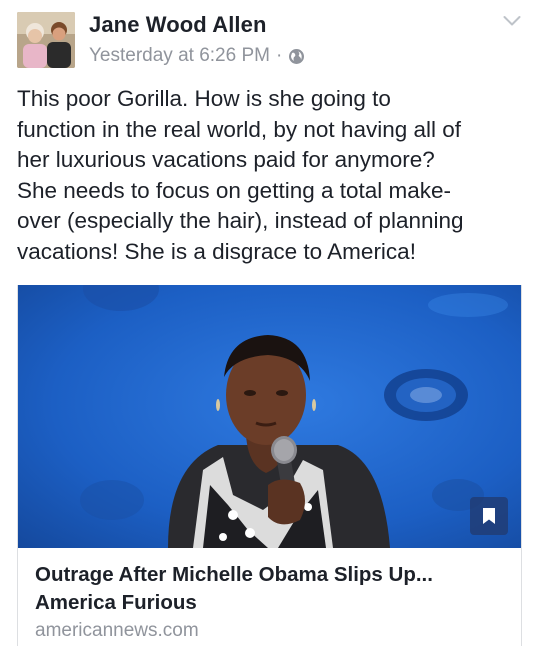 Image resolution: width=539 pixels, height=646 pixels. I want to click on bookmark-icon, so click(489, 516).